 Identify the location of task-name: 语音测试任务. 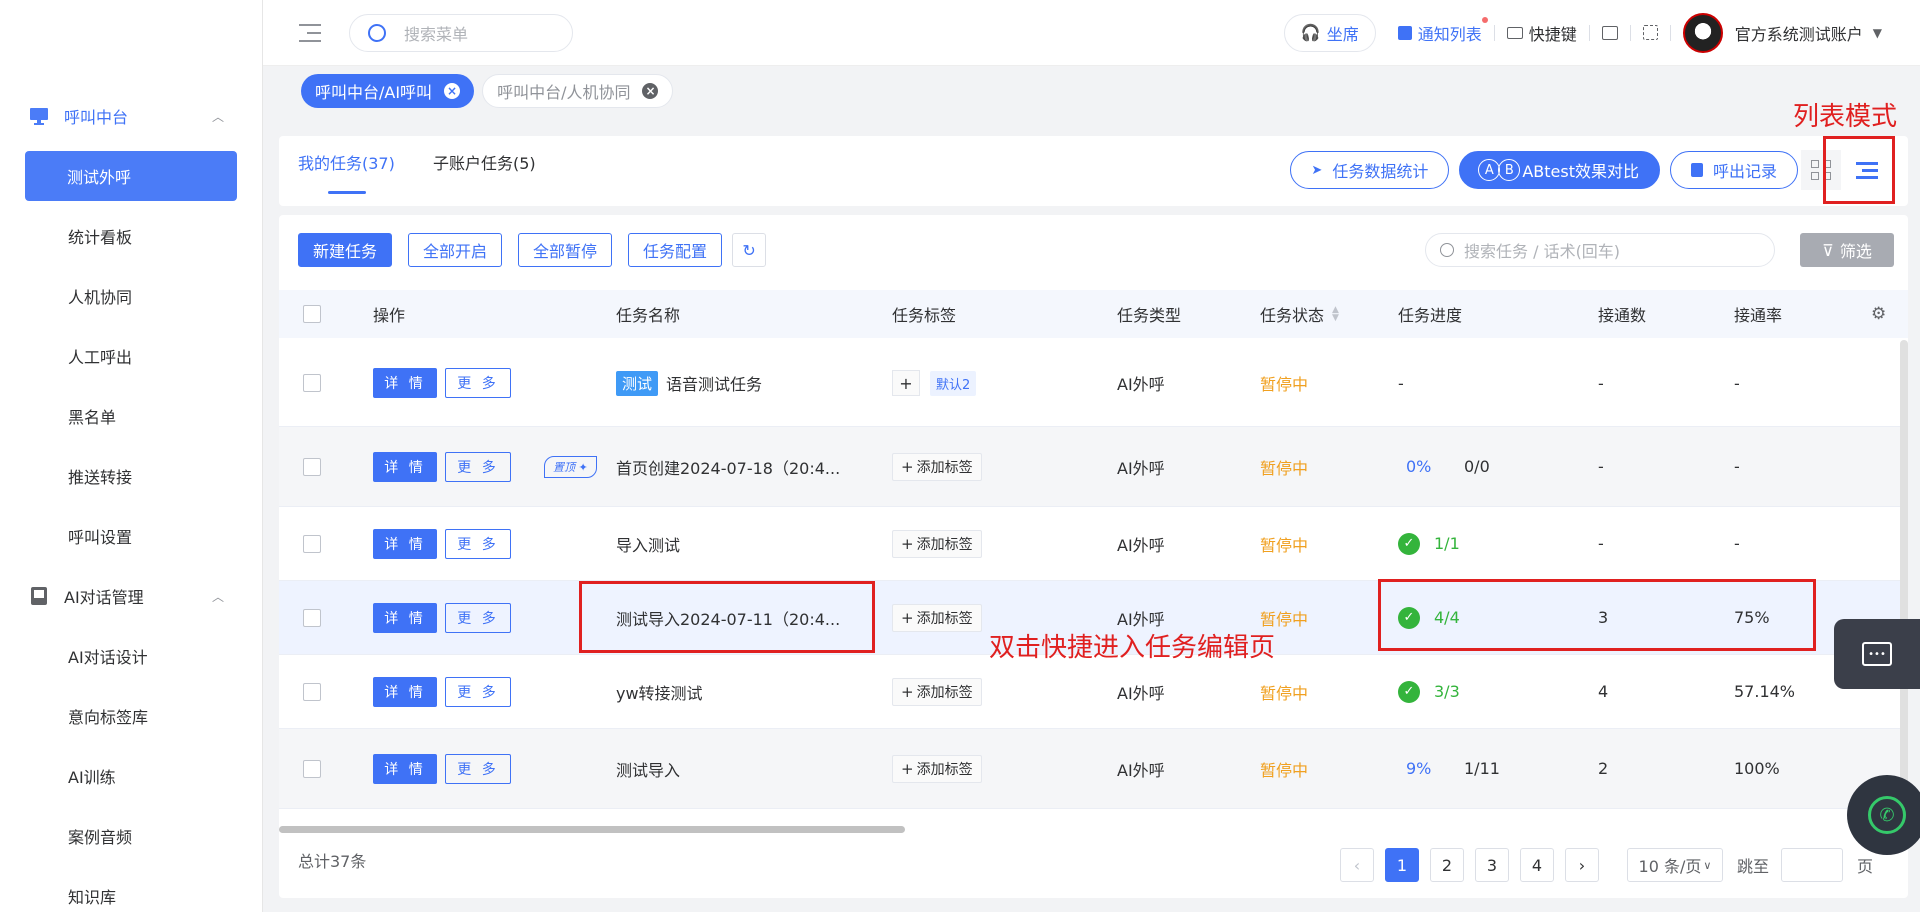
(714, 383).